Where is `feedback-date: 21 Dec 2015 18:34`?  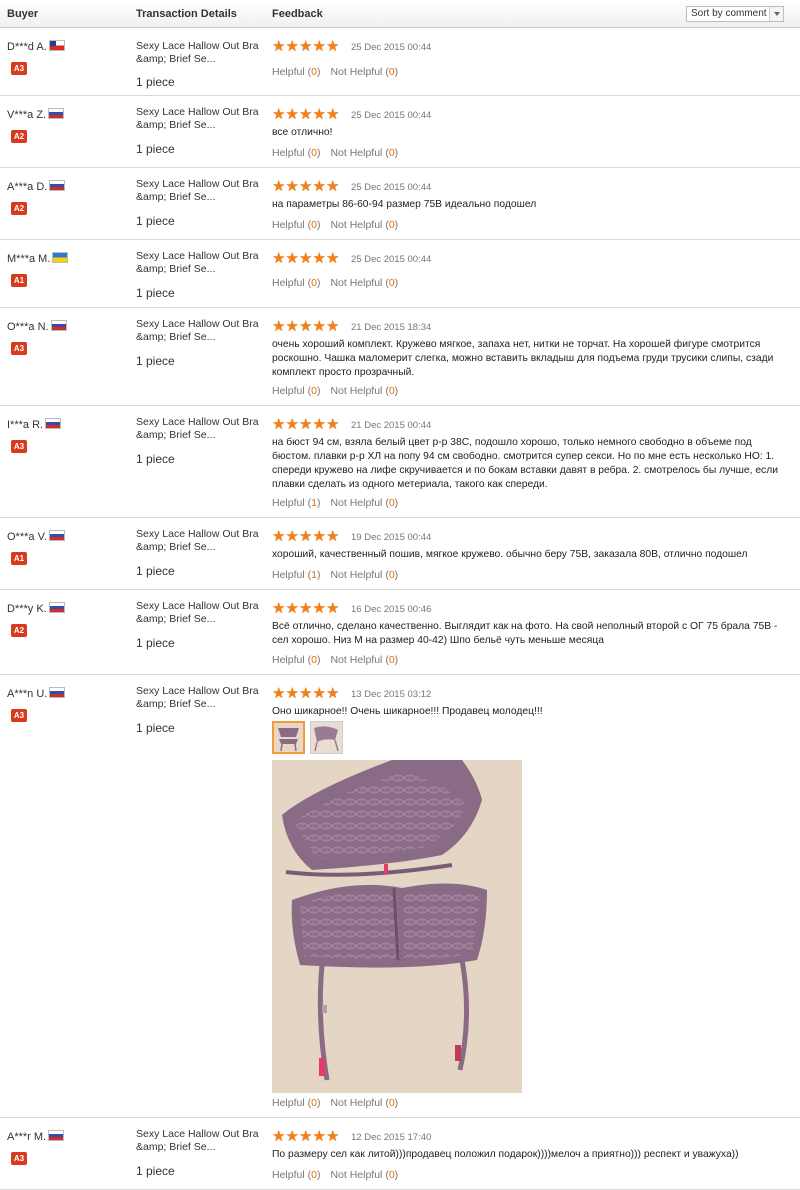 feedback-date: 21 Dec 2015 18:34 is located at coordinates (391, 327).